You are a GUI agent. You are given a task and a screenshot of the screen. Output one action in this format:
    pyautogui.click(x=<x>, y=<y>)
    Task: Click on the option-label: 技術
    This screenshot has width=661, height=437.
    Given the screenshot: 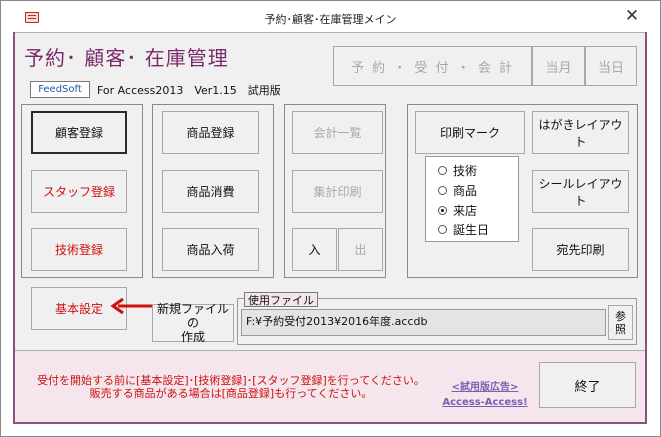 What is the action you would take?
    pyautogui.click(x=465, y=170)
    